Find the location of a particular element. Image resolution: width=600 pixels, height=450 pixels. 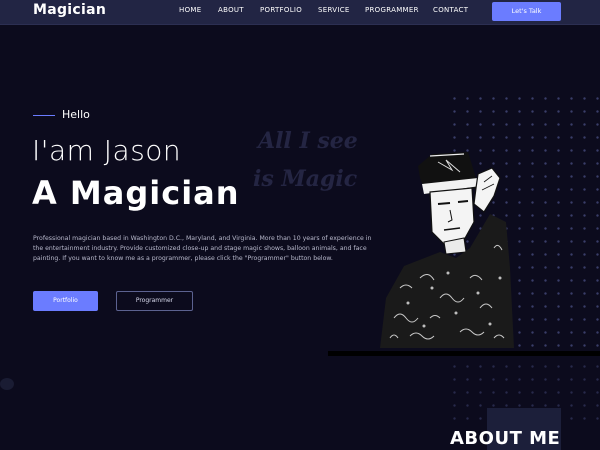

magician-portrait-image is located at coordinates (447, 250).